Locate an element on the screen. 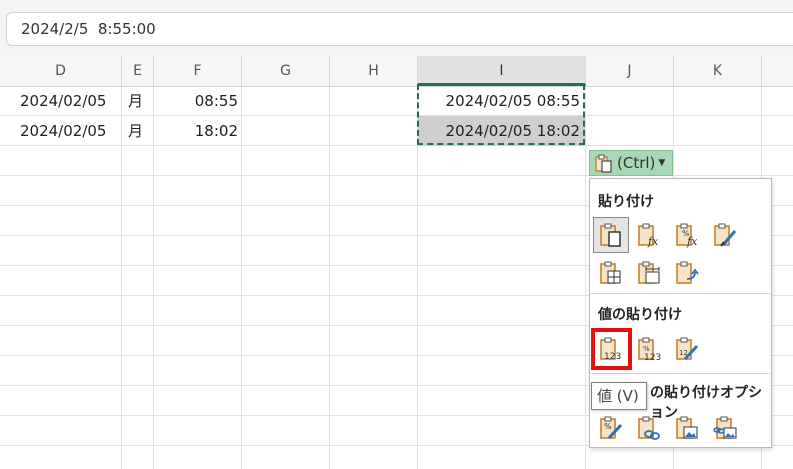 This screenshot has width=793, height=469. paste-picture-icon is located at coordinates (687, 427).